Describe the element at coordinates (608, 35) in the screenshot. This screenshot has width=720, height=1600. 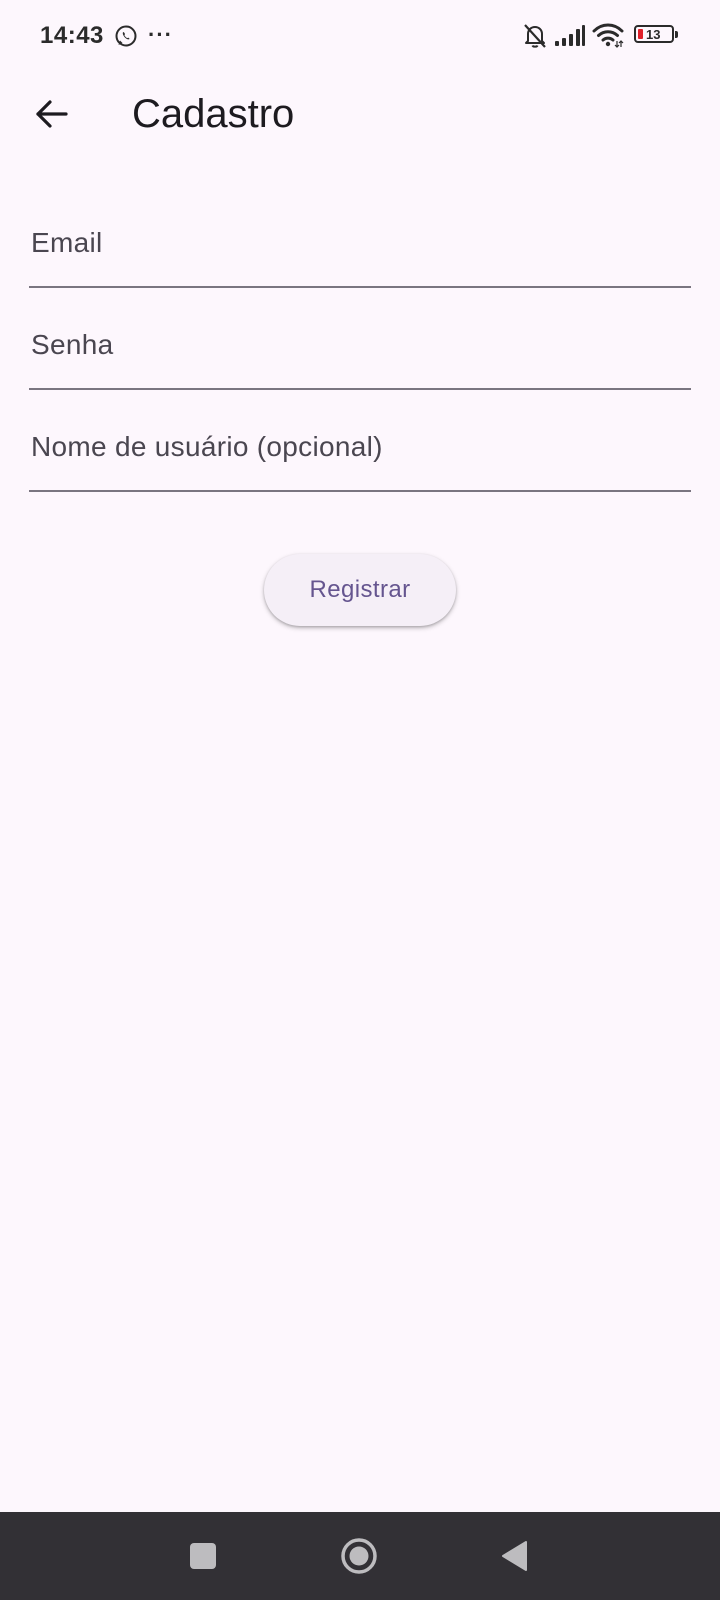
I see `wifi-icon` at that location.